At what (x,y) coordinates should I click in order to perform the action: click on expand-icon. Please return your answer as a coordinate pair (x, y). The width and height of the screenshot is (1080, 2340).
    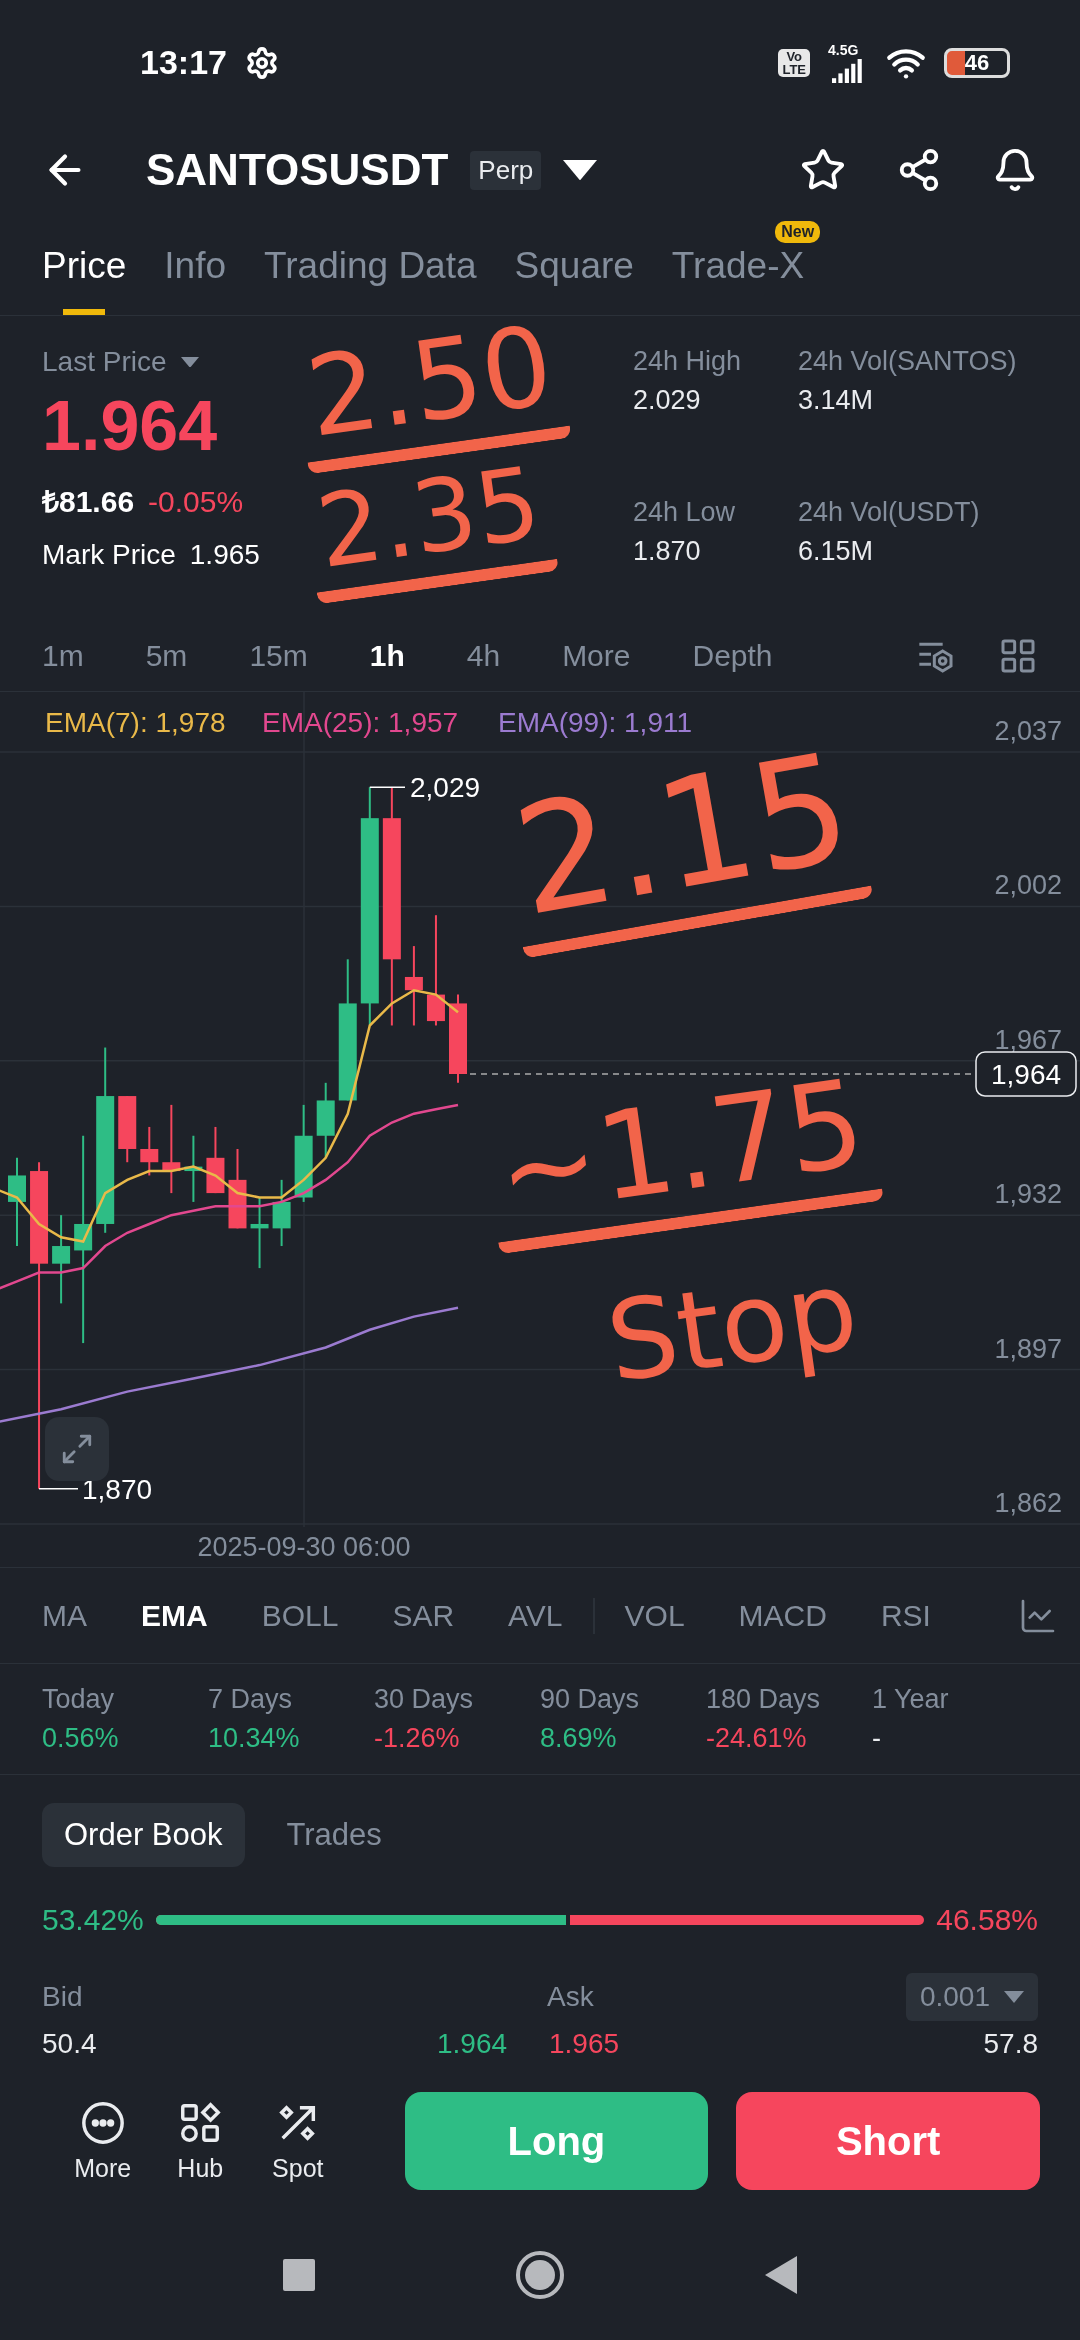
    Looking at the image, I should click on (77, 1449).